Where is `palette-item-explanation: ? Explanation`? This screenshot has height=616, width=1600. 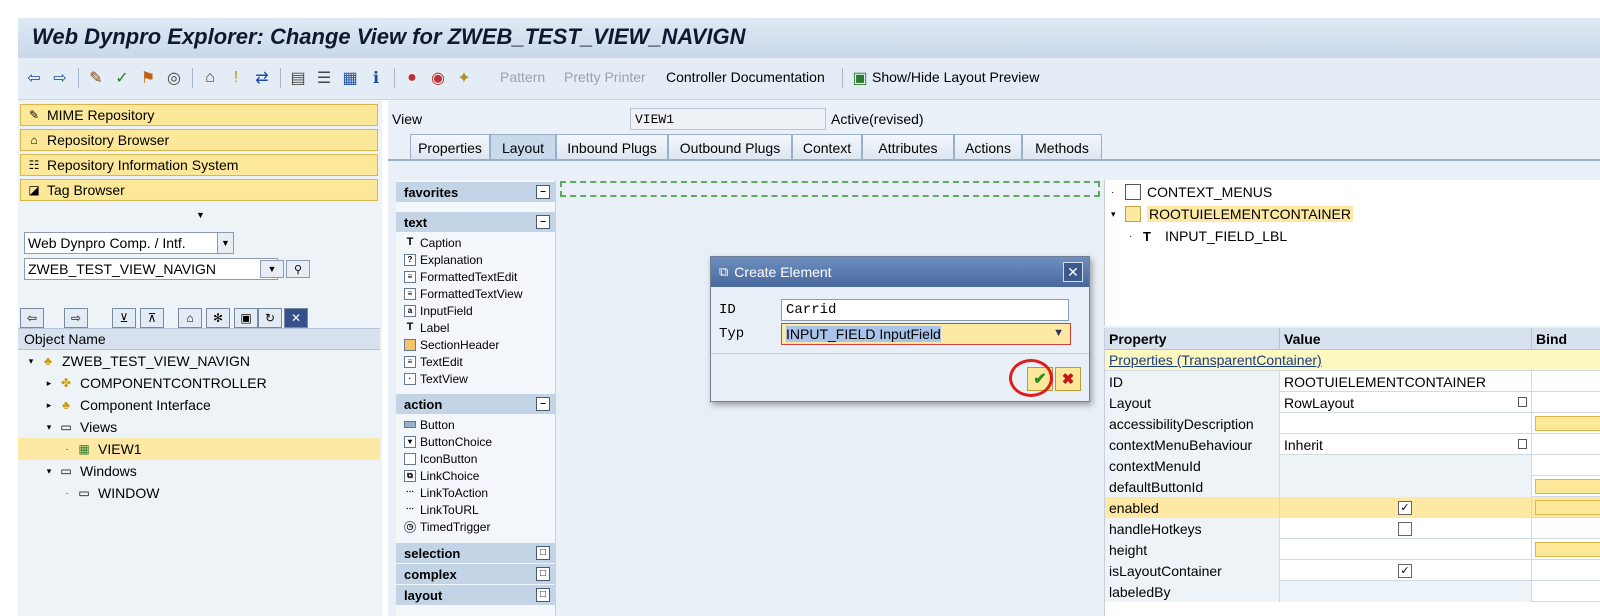 palette-item-explanation: ? Explanation is located at coordinates (443, 259).